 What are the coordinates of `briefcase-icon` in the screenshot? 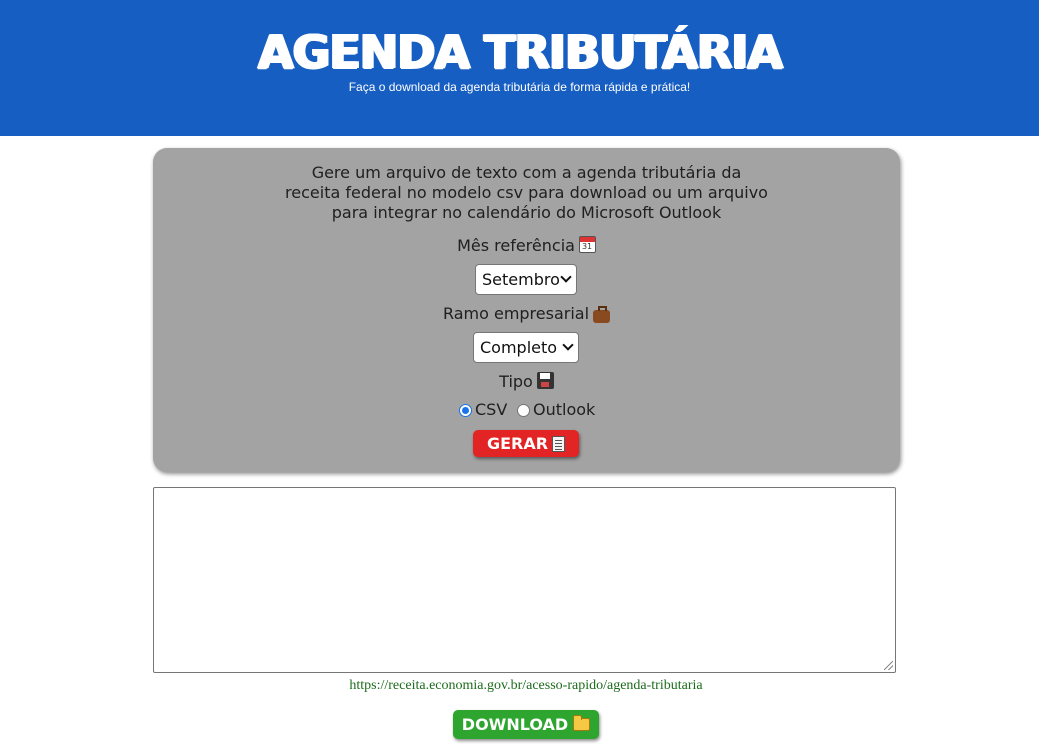 It's located at (602, 314).